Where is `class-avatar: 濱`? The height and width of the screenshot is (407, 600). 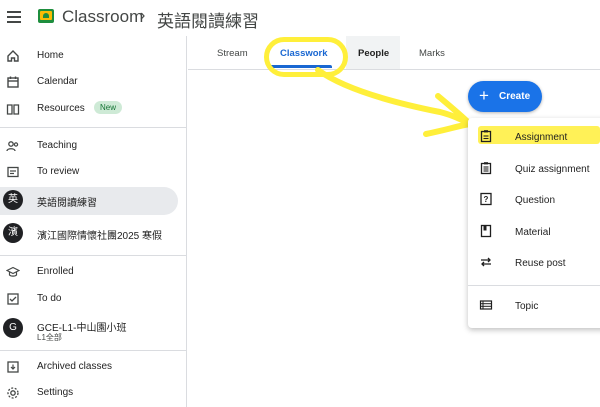
class-avatar: 濱 is located at coordinates (13, 233).